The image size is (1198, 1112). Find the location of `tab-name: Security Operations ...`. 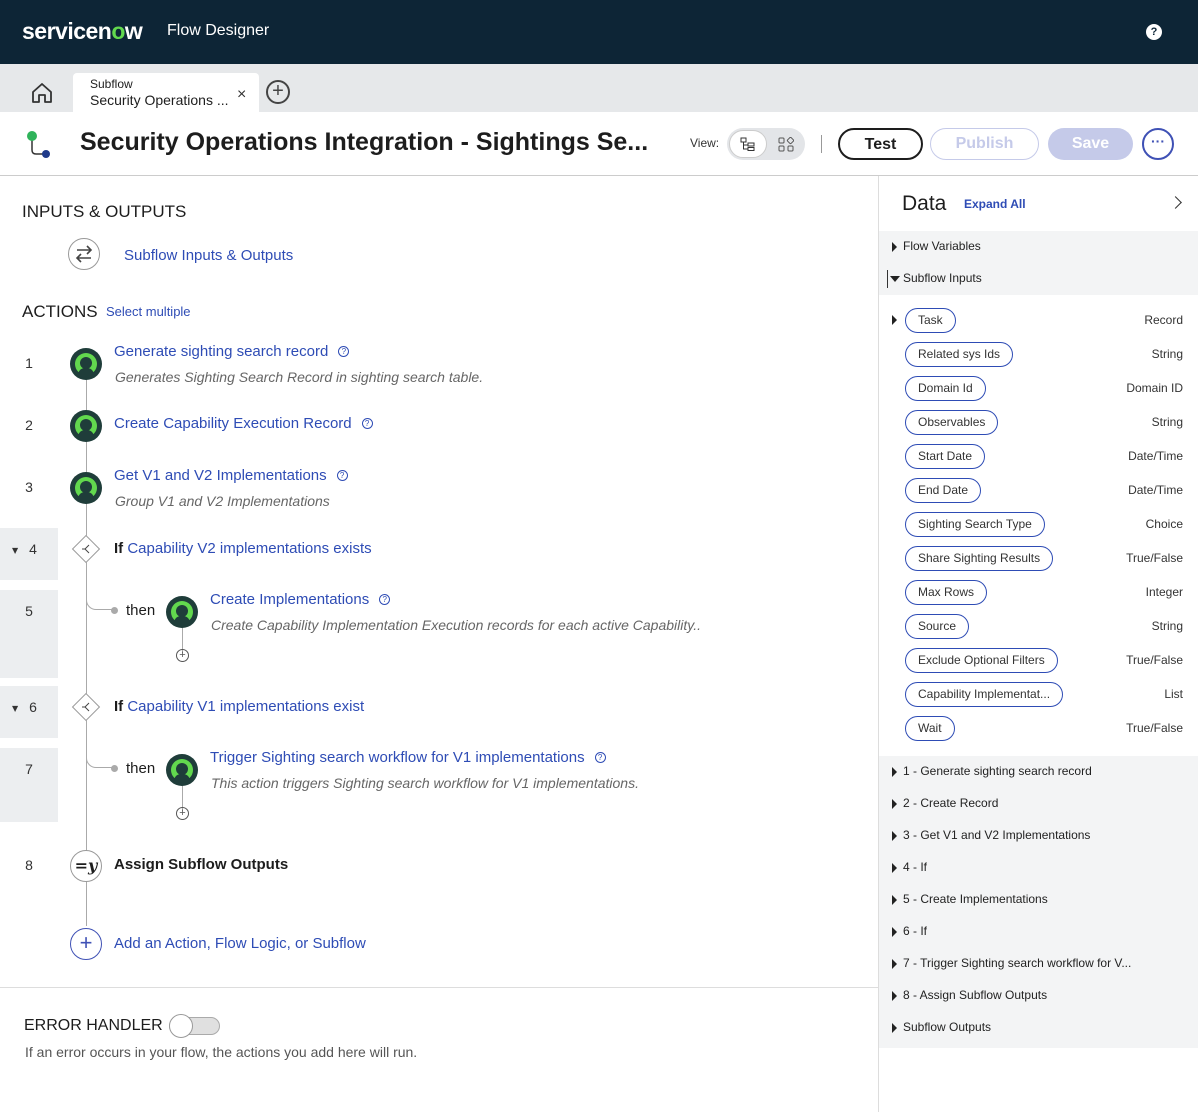

tab-name: Security Operations ... is located at coordinates (159, 100).